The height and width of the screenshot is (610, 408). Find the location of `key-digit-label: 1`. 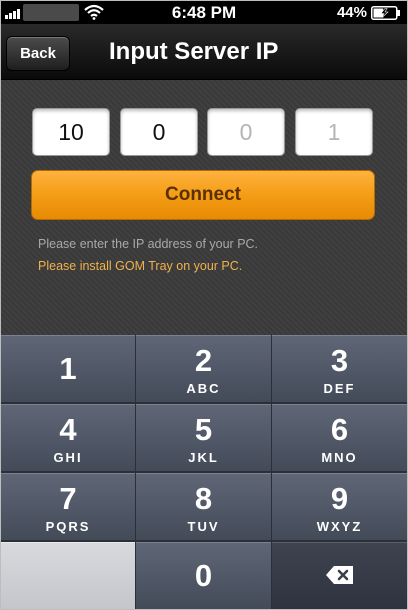

key-digit-label: 1 is located at coordinates (68, 368).